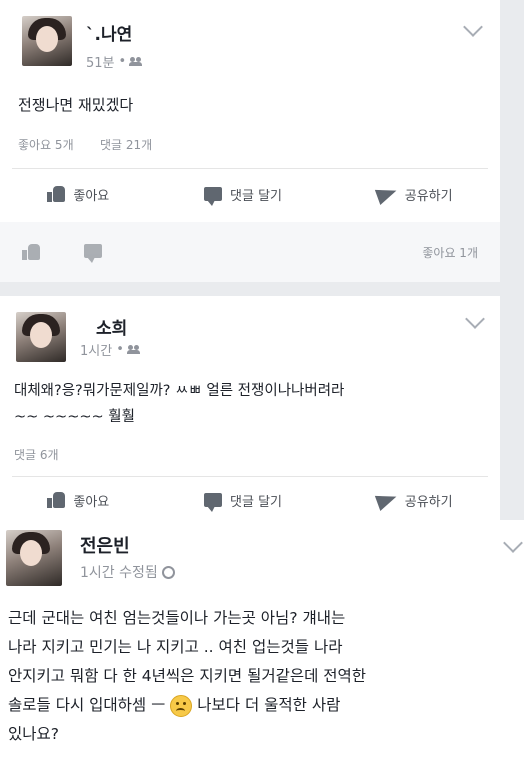  Describe the element at coordinates (96, 349) in the screenshot. I see `post-time: 1시간` at that location.